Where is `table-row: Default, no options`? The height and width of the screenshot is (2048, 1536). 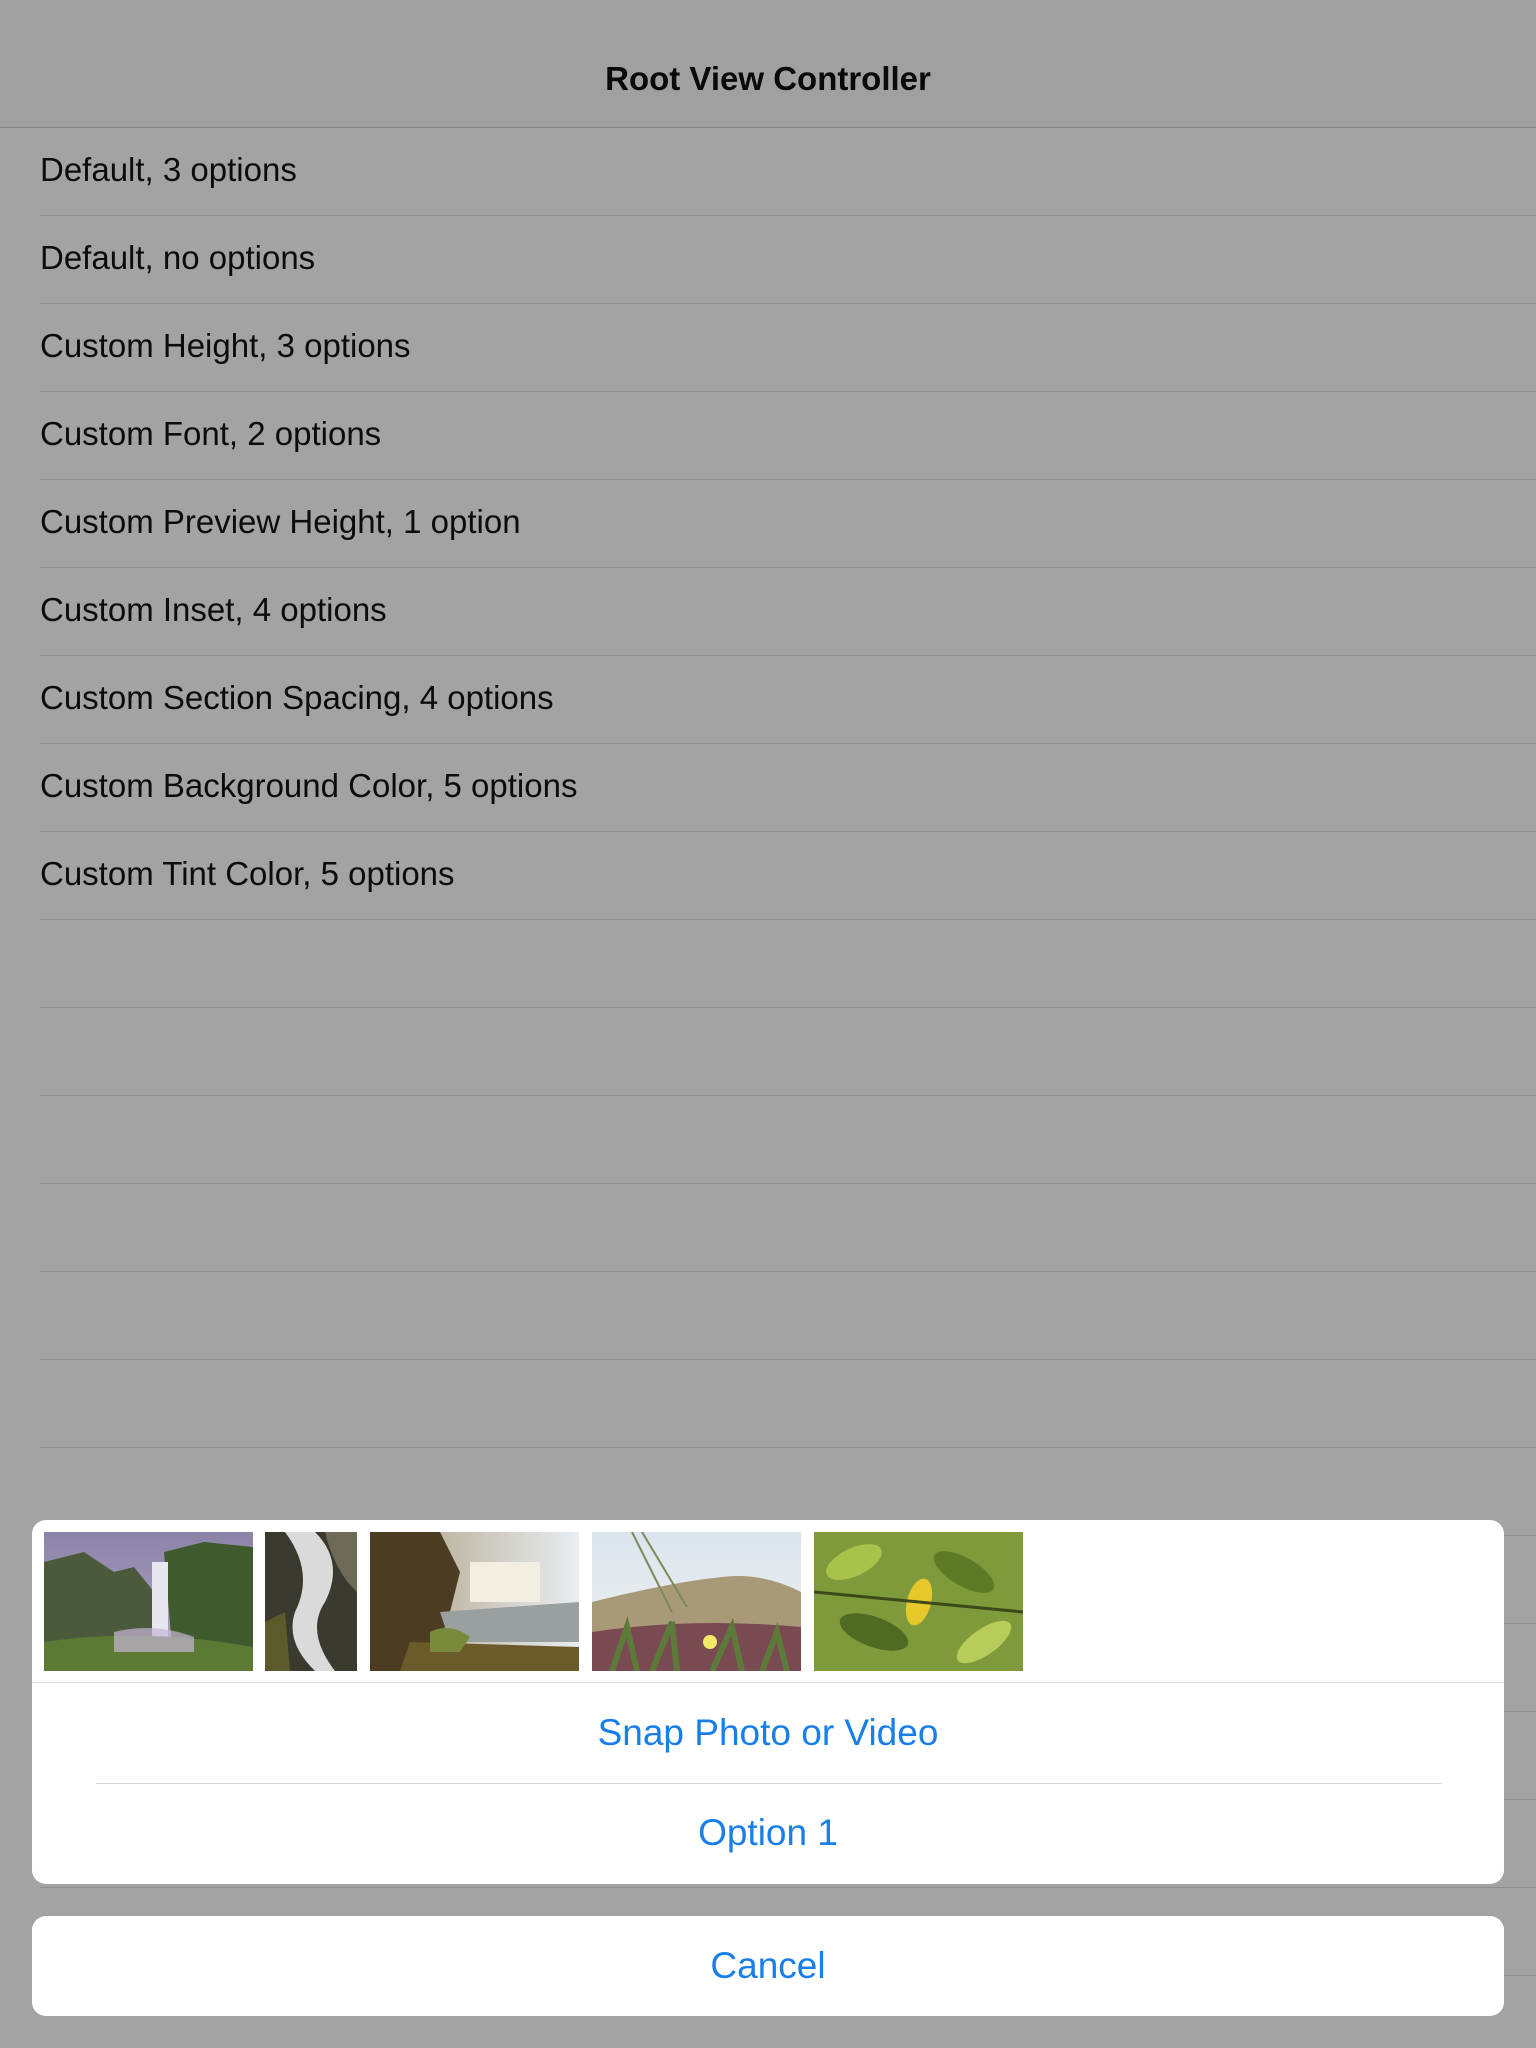 table-row: Default, no options is located at coordinates (788, 260).